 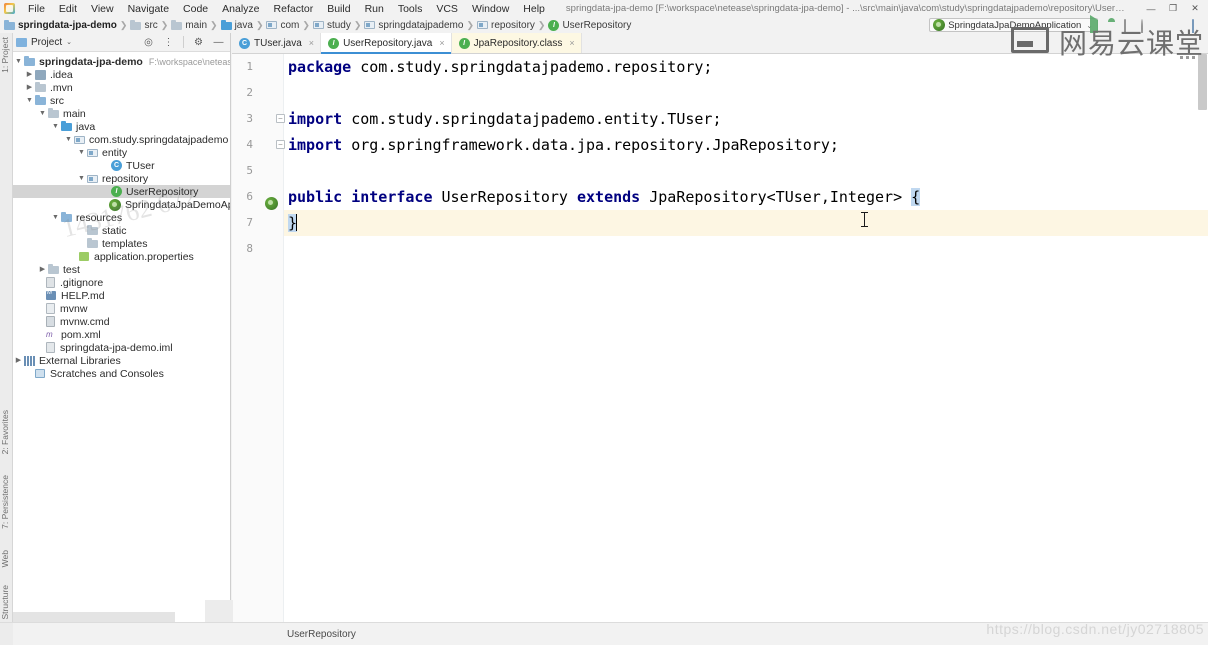 I want to click on tool-window-tab-persistence: 7: Persistence, so click(x=6, y=502).